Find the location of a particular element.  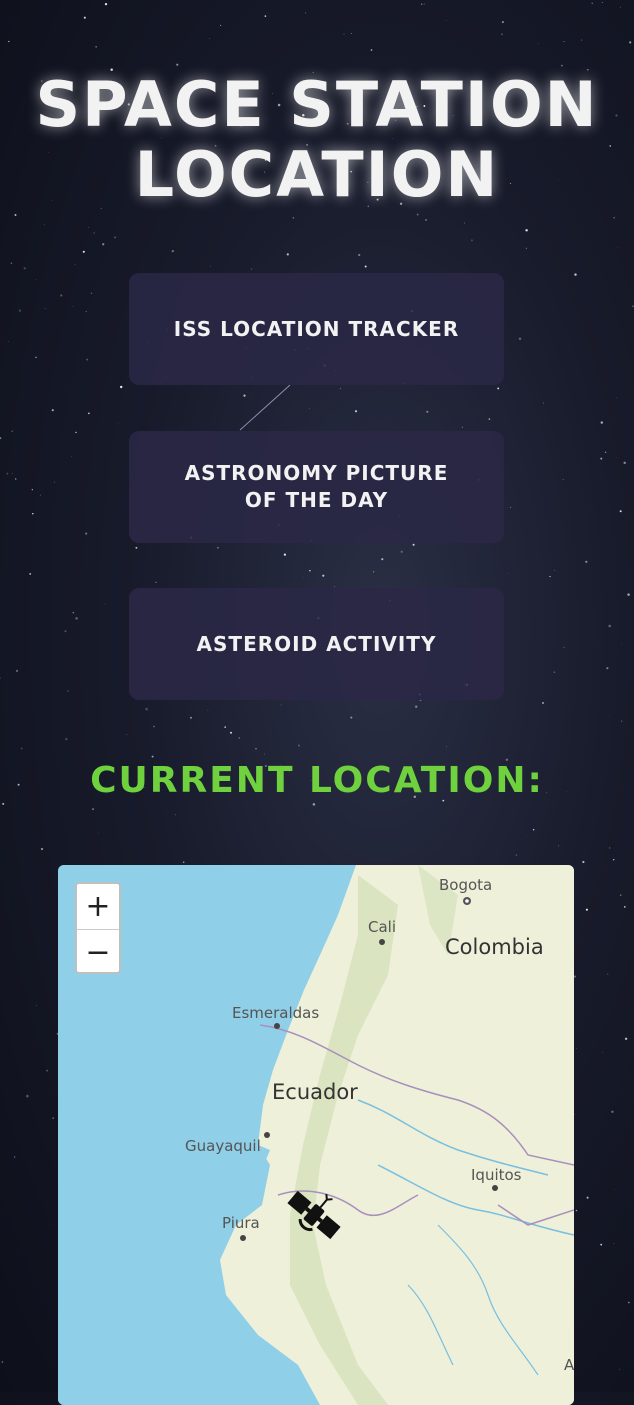

map-label-bogota: Bogota is located at coordinates (465, 885).